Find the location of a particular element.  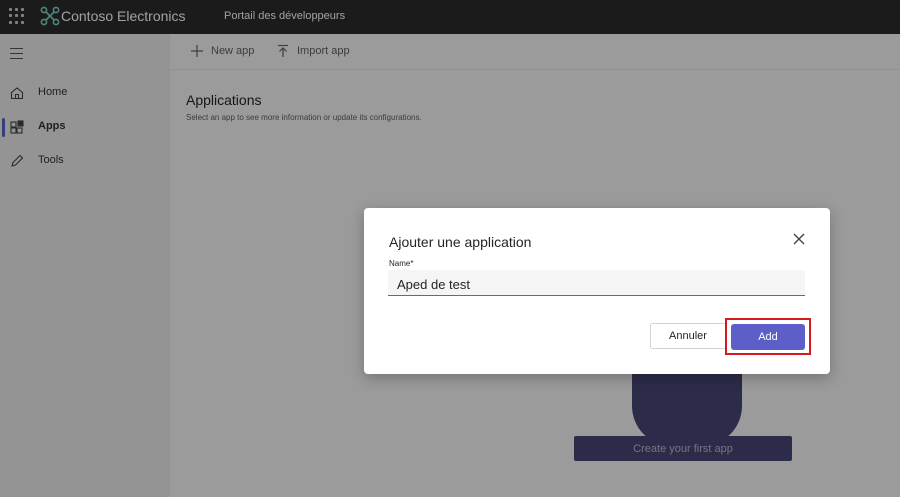

close-icon is located at coordinates (799, 239).